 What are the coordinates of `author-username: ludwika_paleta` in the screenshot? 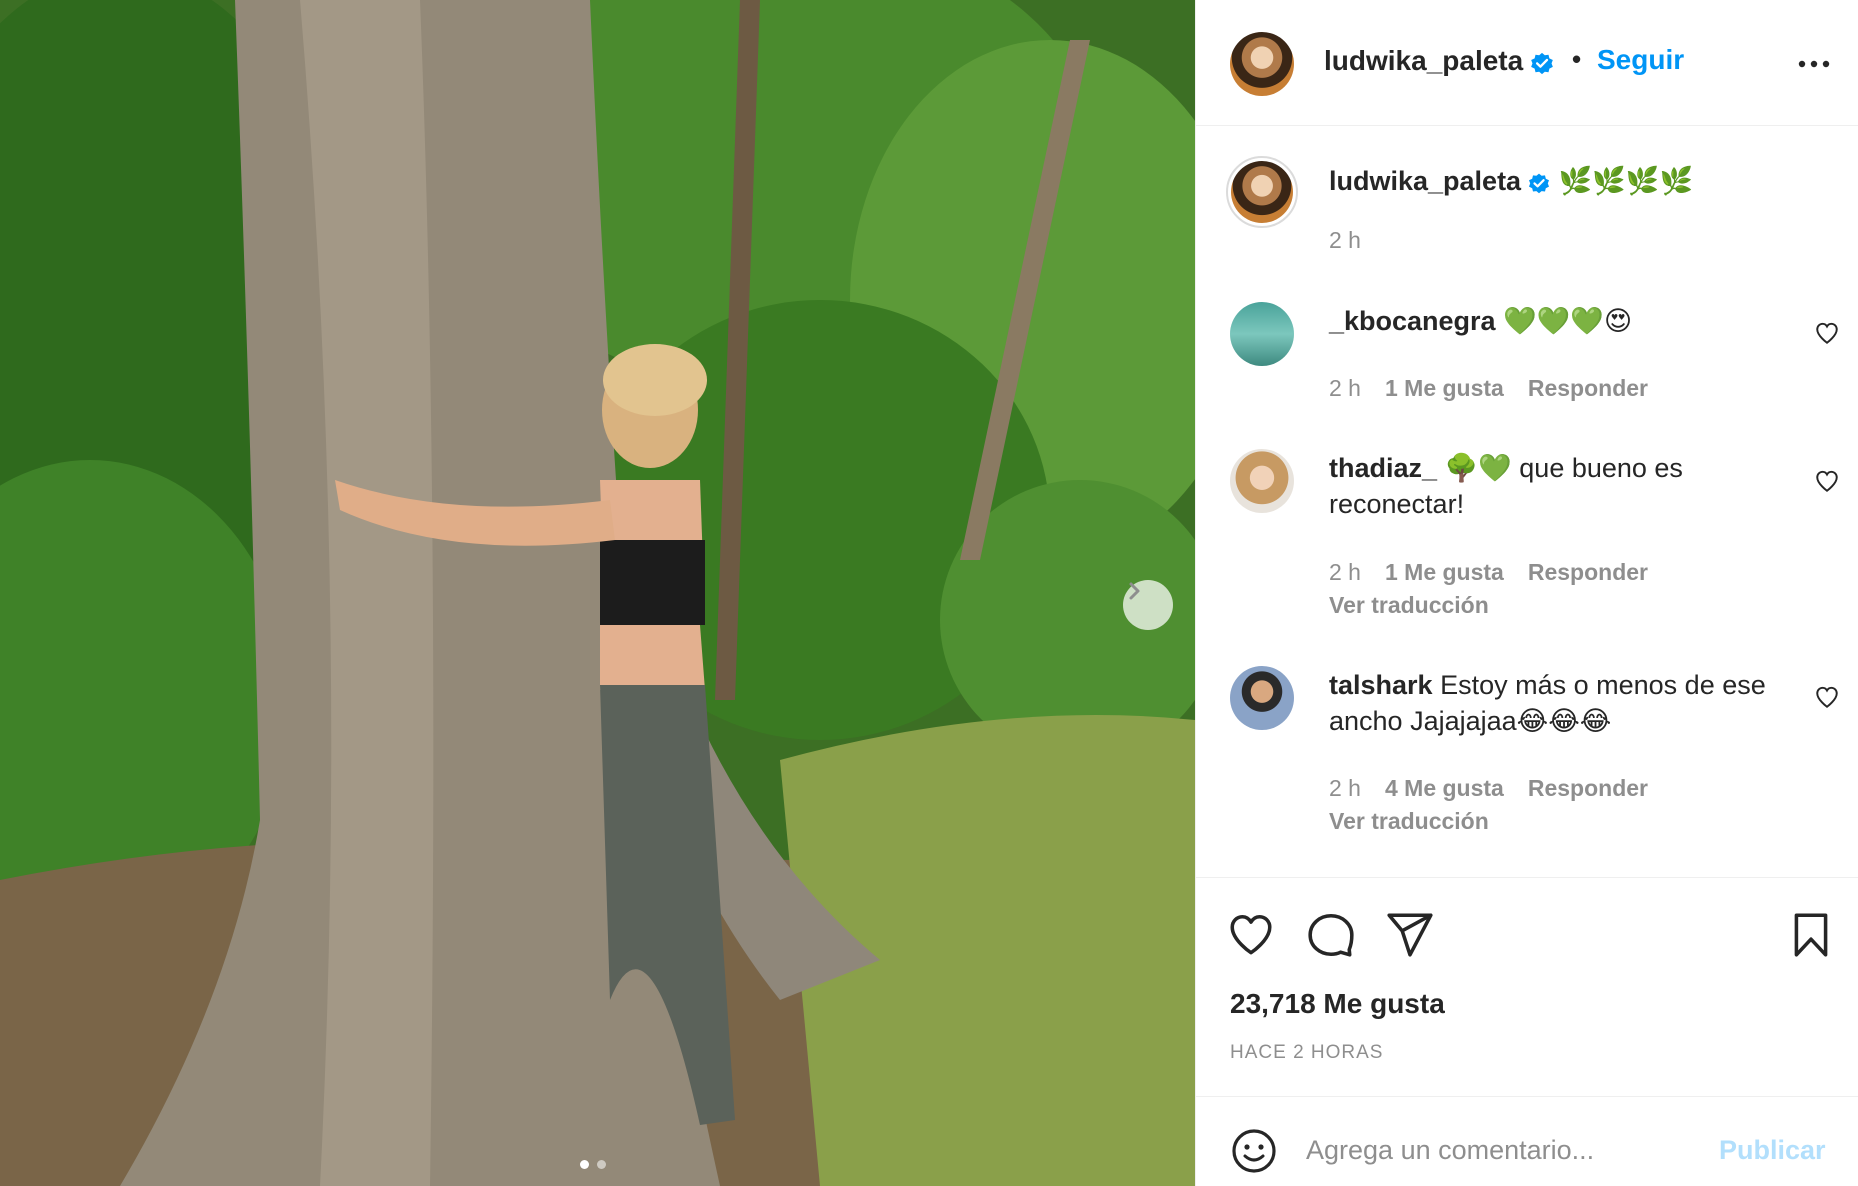 It's located at (1423, 60).